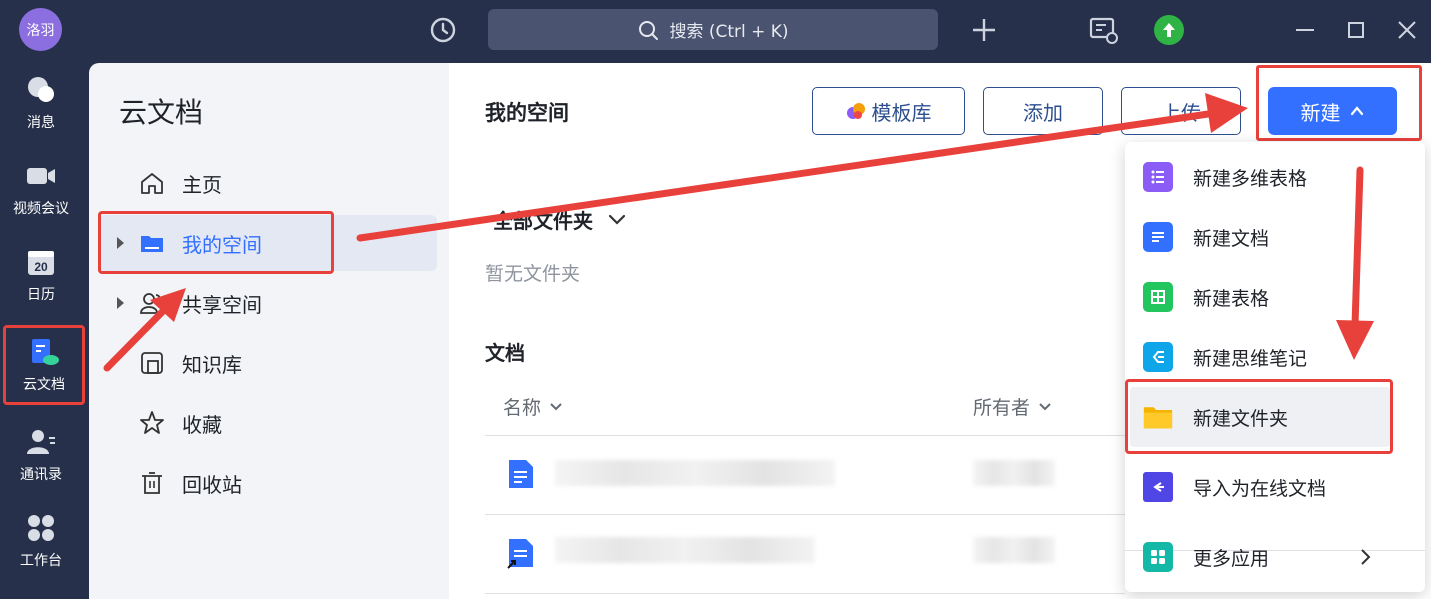  What do you see at coordinates (505, 353) in the screenshot?
I see `docs-heading: 文档` at bounding box center [505, 353].